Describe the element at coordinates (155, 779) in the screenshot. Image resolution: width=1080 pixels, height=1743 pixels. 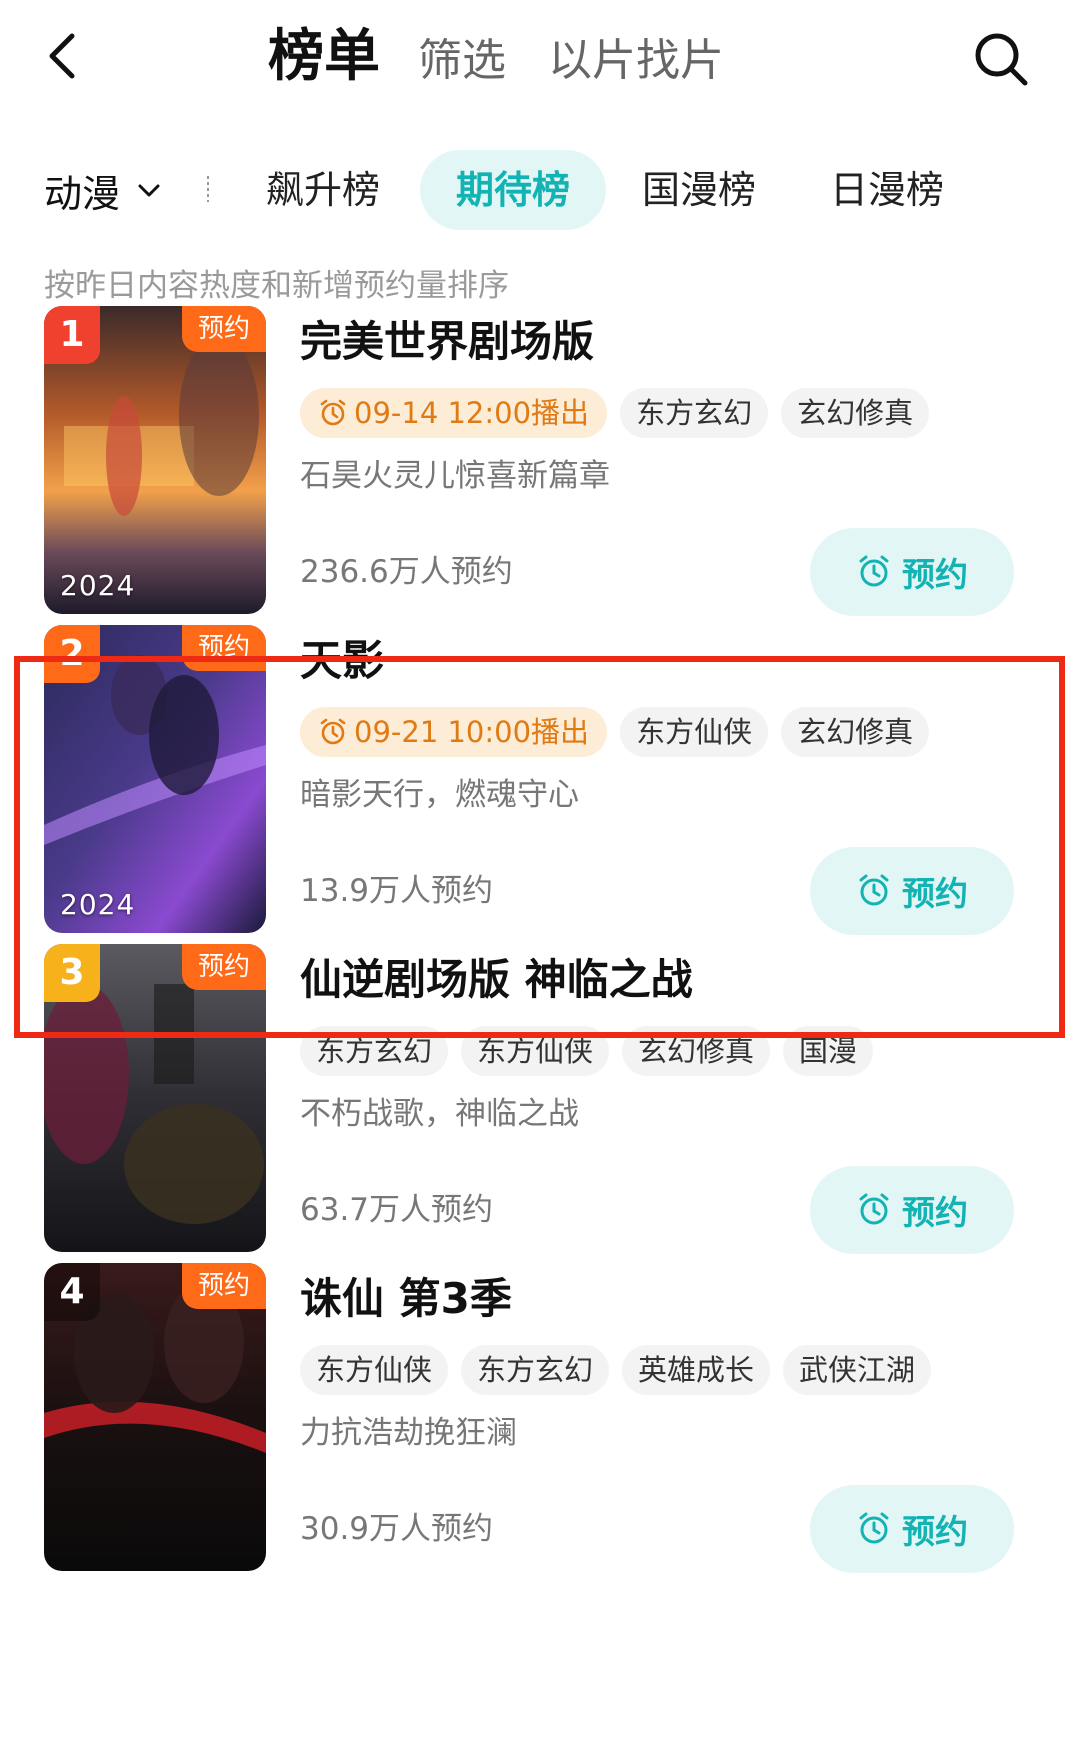
I see `cover-image: 2 预约 2024` at that location.